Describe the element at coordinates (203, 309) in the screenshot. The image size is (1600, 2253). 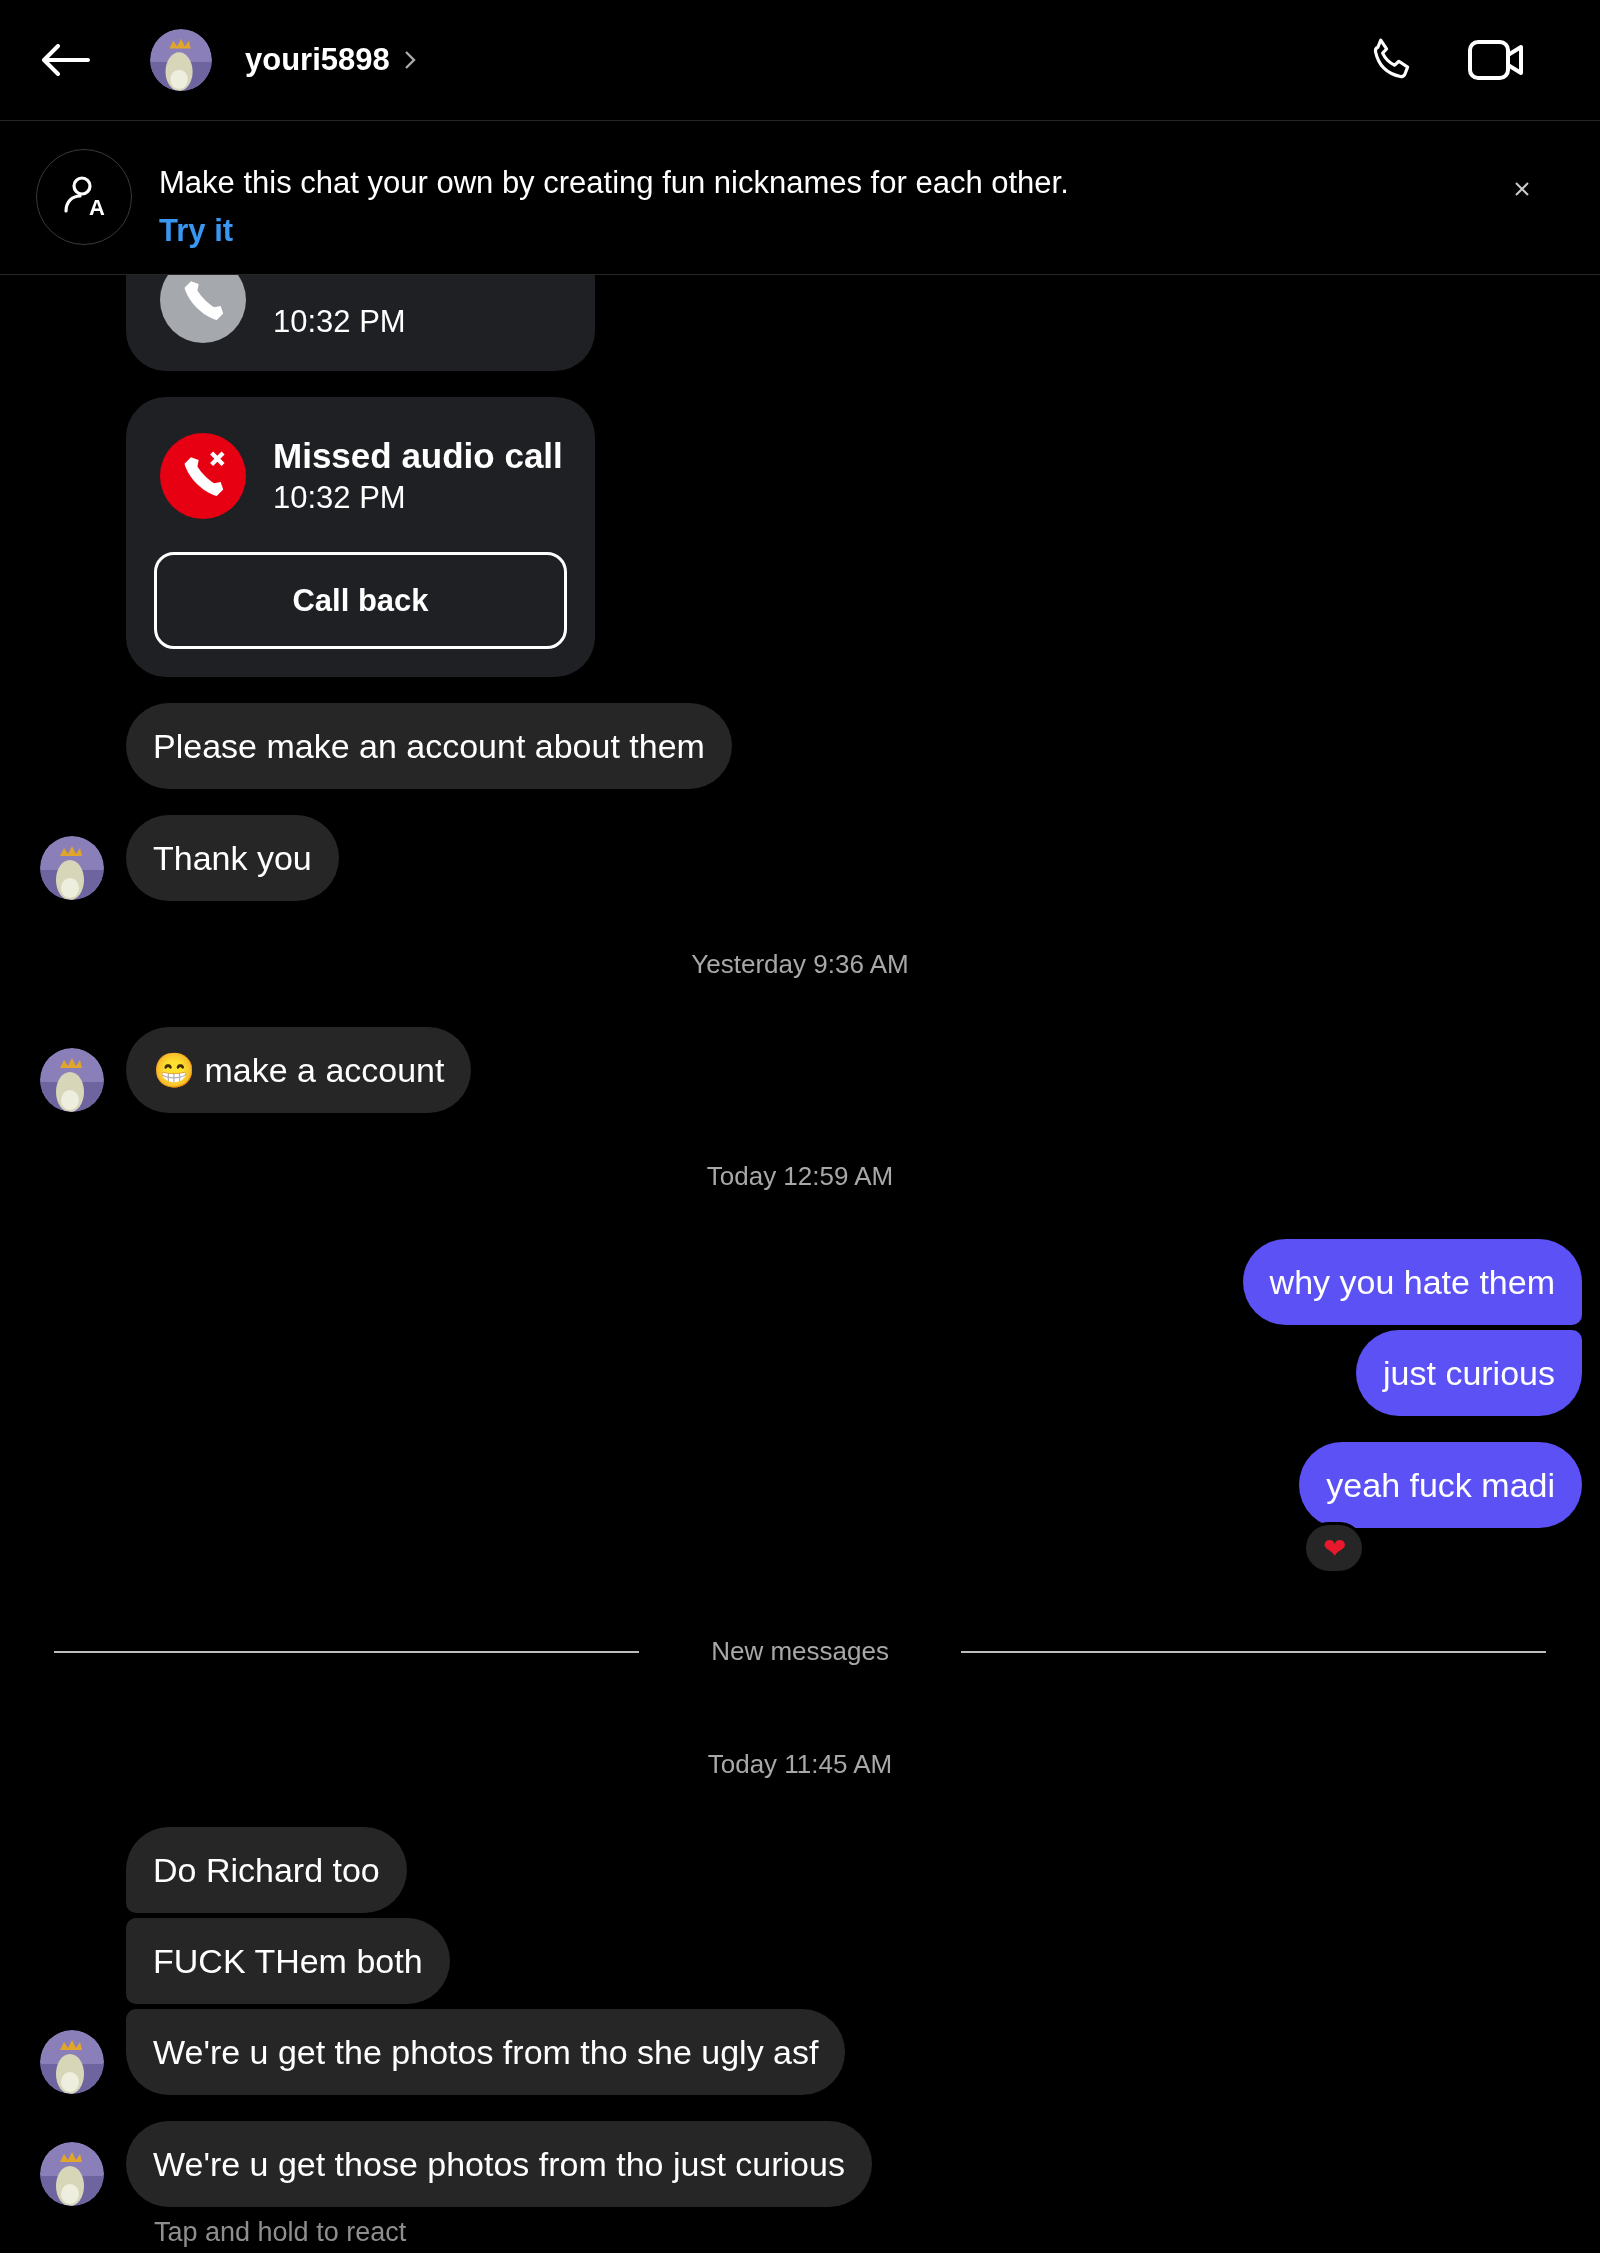
I see `call-icon` at that location.